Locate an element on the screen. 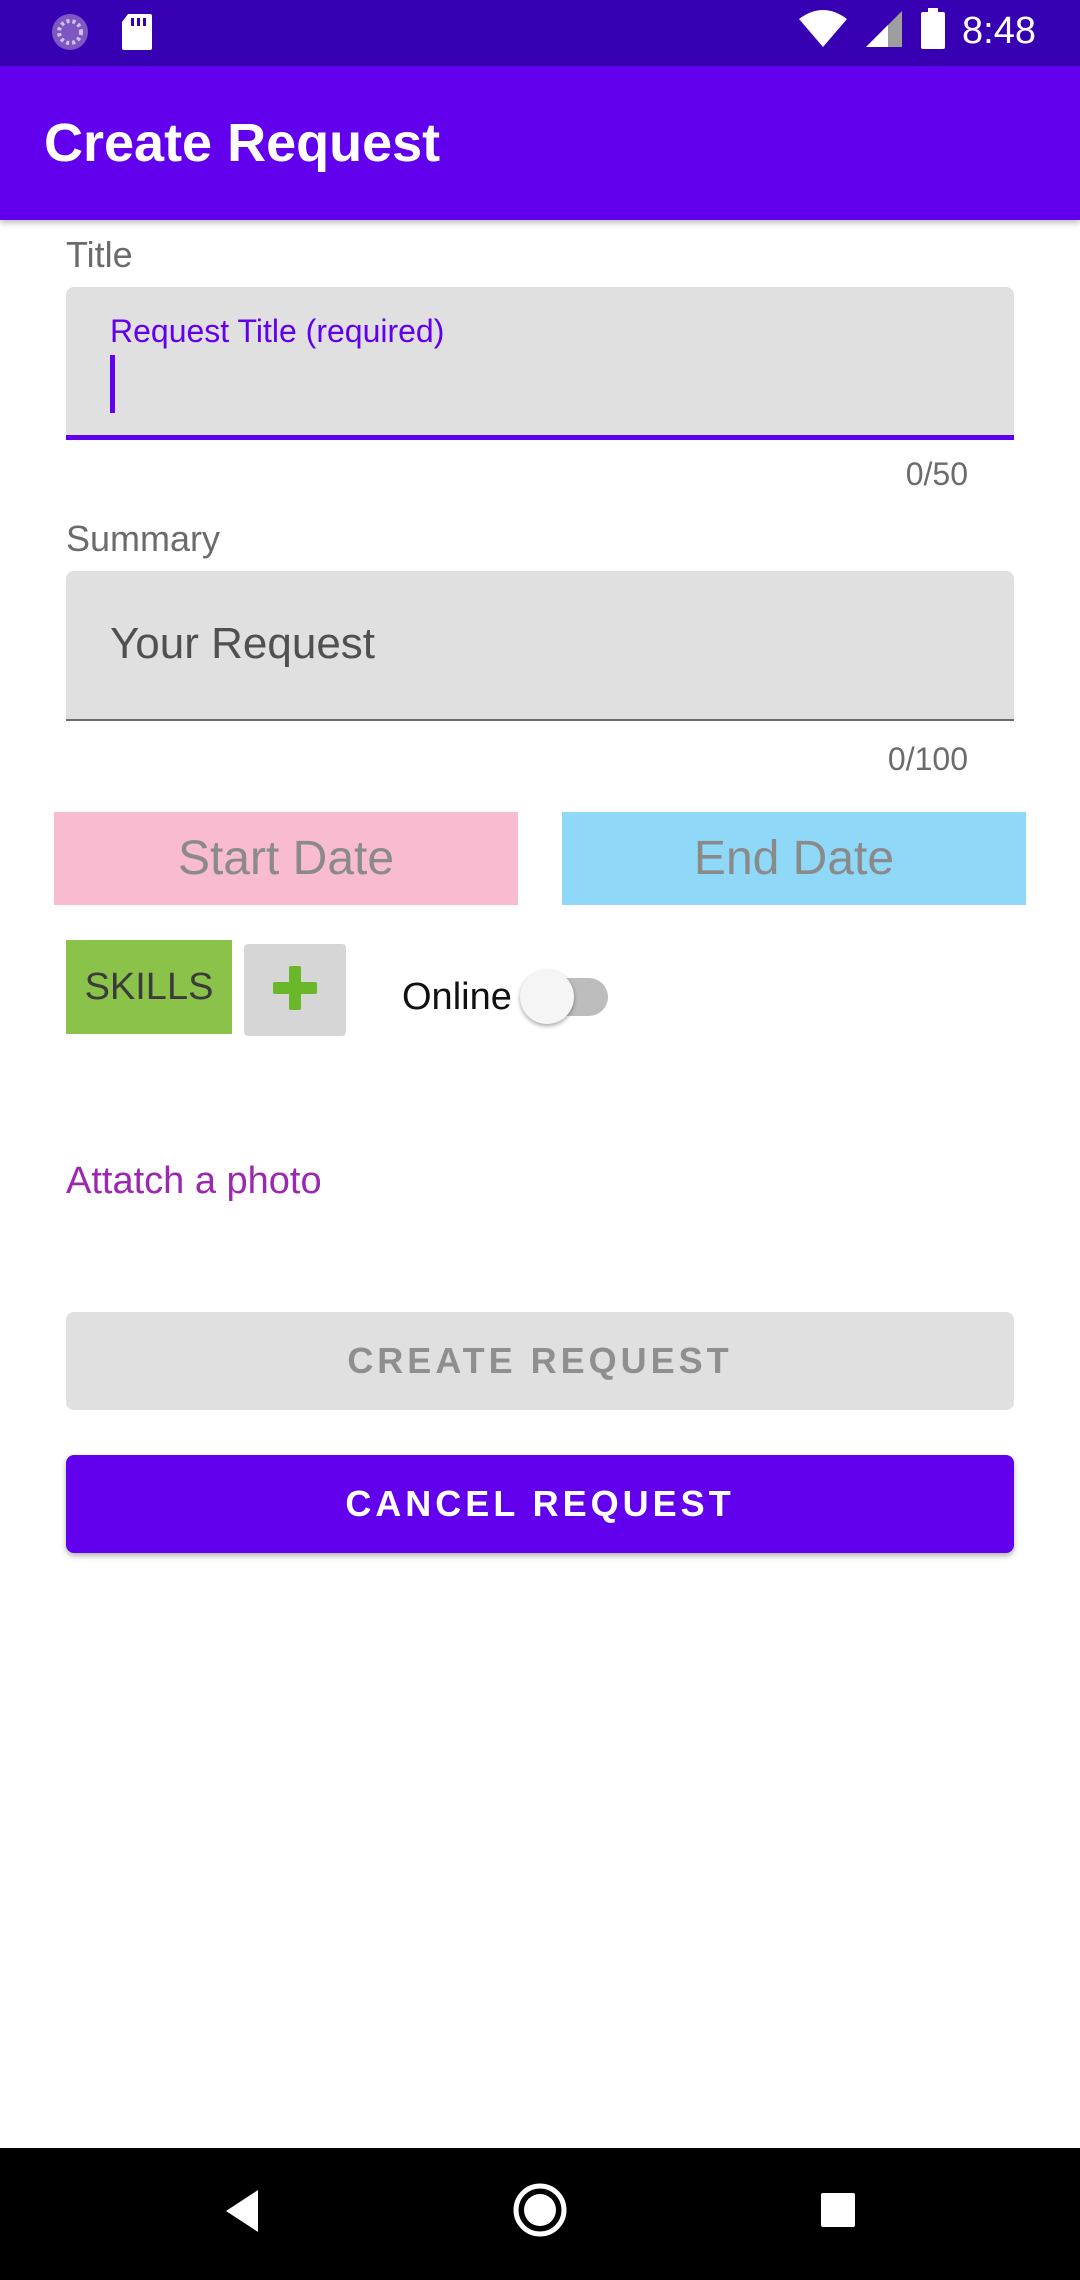  attach-photo-link: Attatch a photo is located at coordinates (194, 1181).